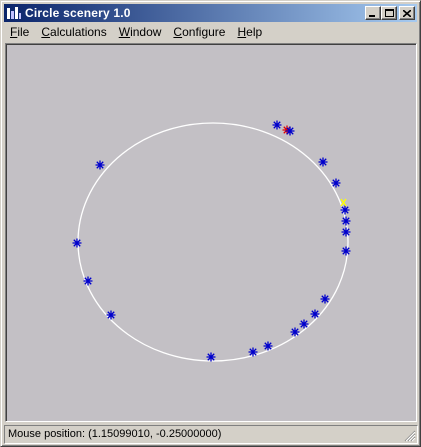  I want to click on minimize-icon, so click(372, 15).